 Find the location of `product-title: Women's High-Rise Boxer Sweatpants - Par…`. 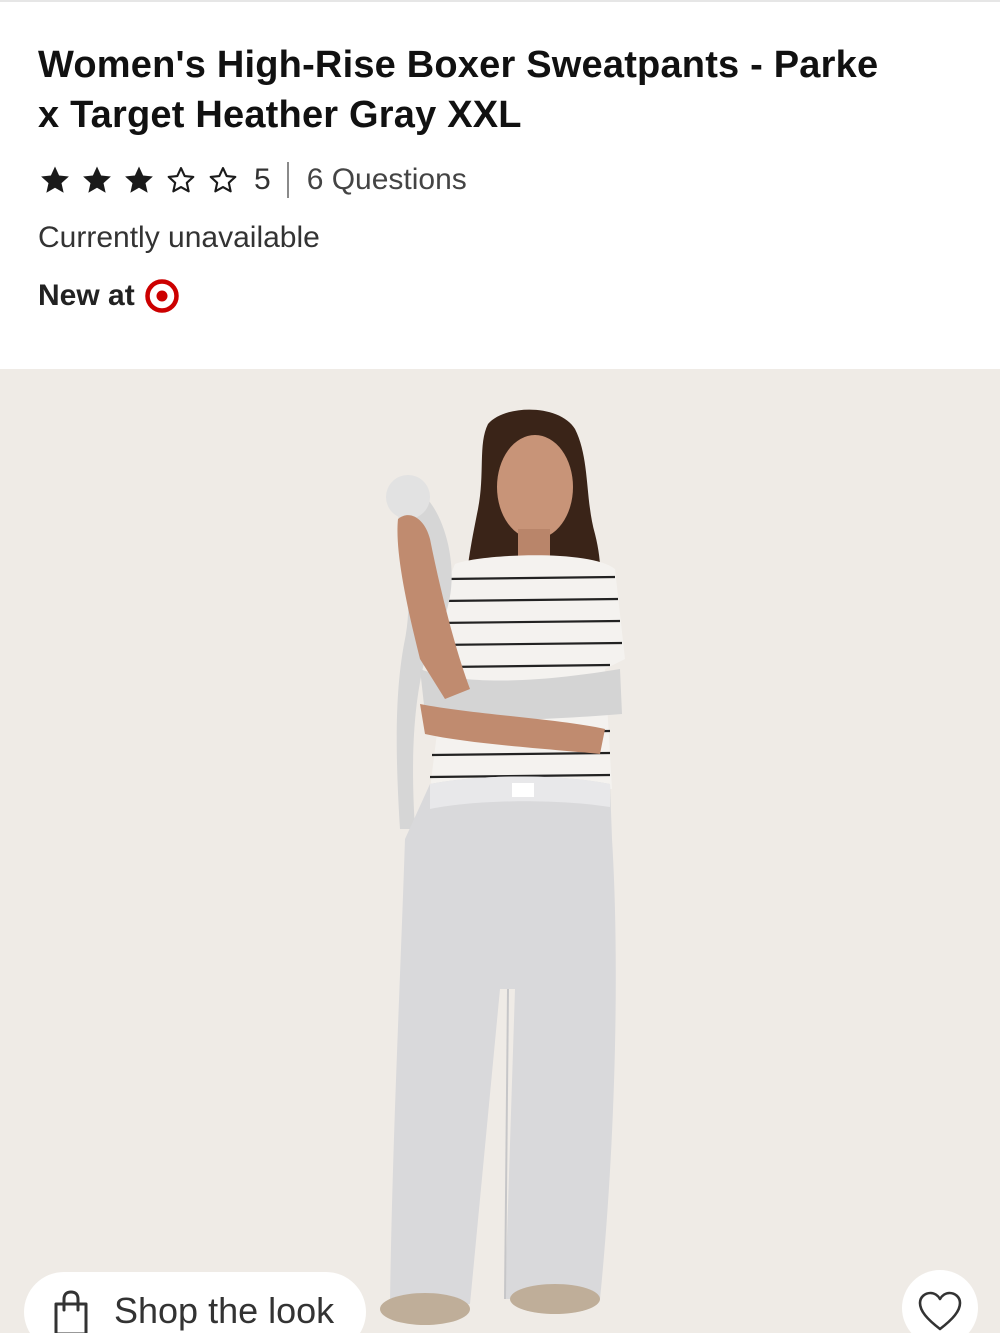

product-title: Women's High-Rise Boxer Sweatpants - Par… is located at coordinates (508, 90).